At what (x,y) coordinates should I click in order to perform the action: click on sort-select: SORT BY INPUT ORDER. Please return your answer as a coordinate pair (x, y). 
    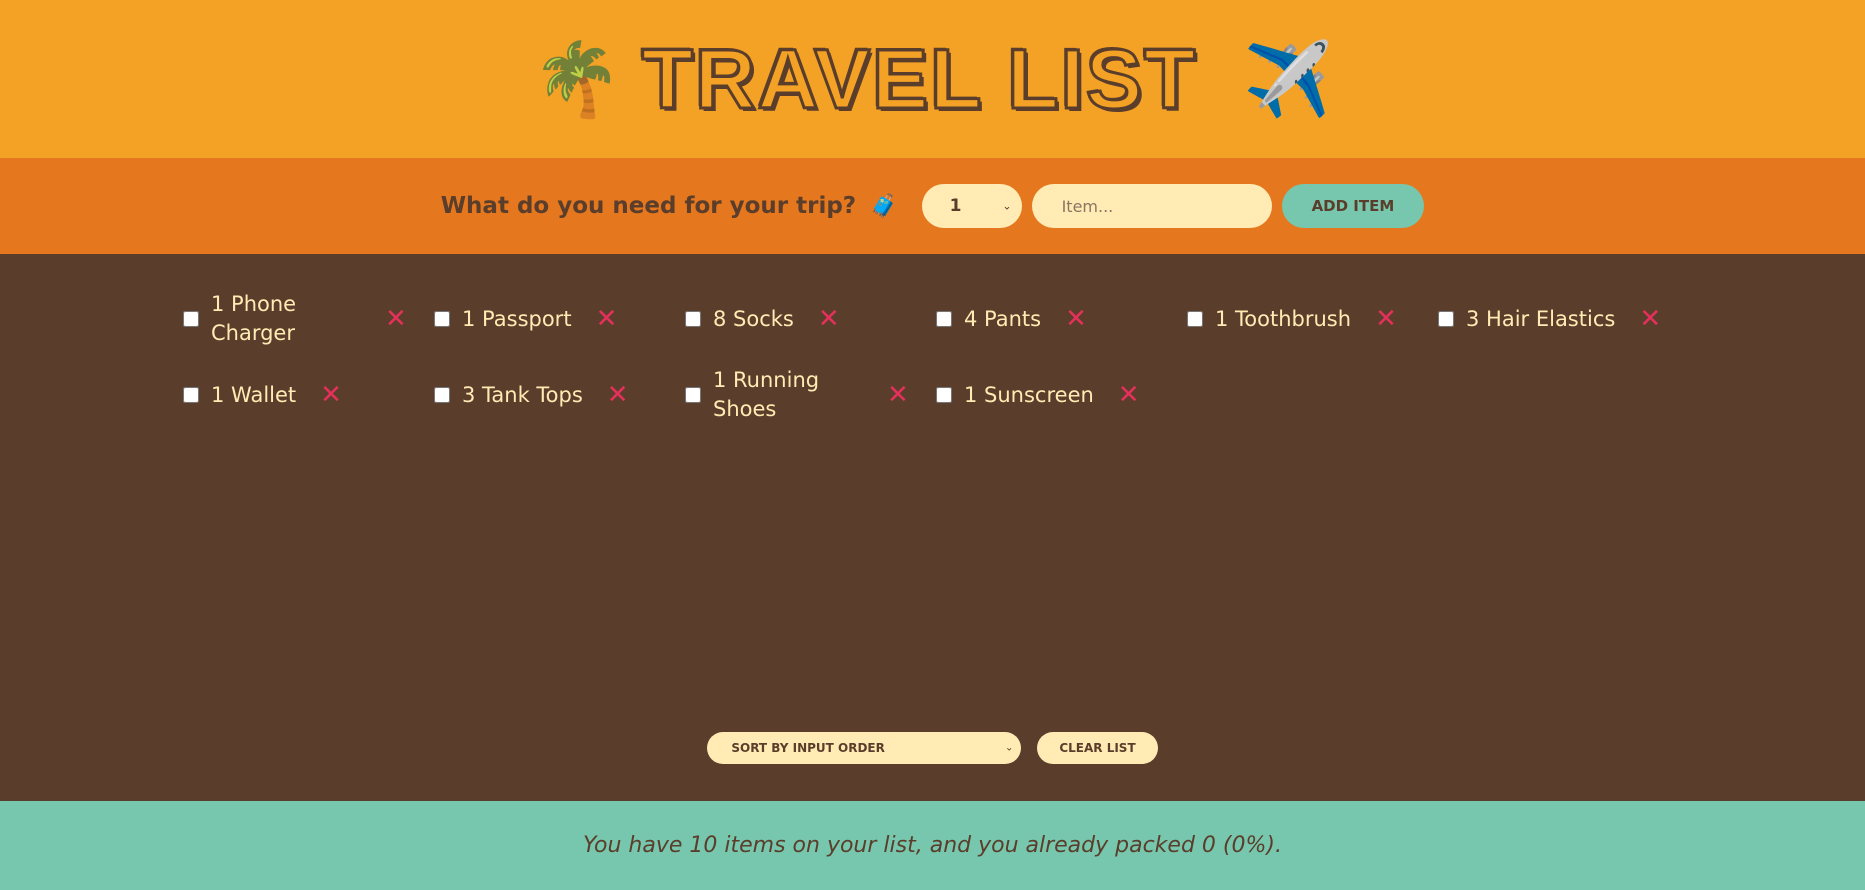
    Looking at the image, I should click on (864, 748).